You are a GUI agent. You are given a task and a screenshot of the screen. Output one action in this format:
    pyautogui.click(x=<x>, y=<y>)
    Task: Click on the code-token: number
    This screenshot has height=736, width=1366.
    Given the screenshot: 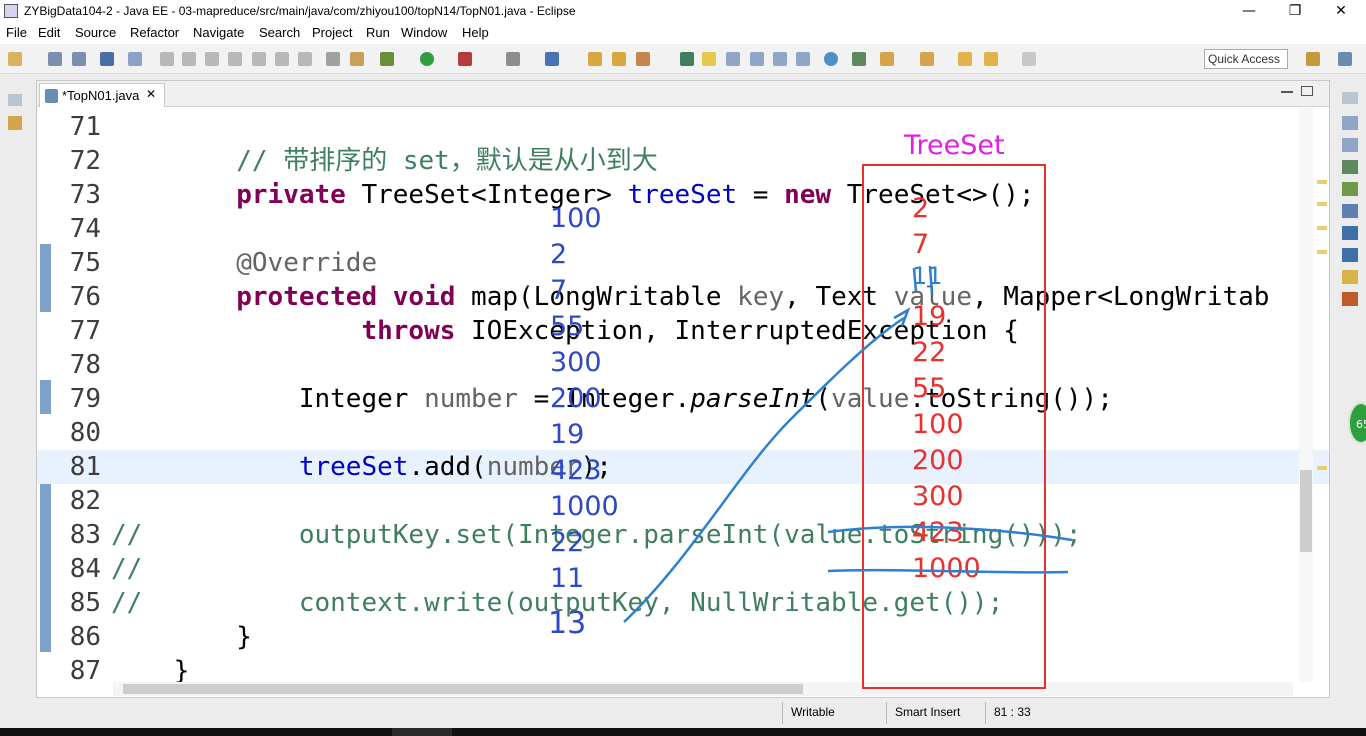 What is the action you would take?
    pyautogui.click(x=533, y=467)
    